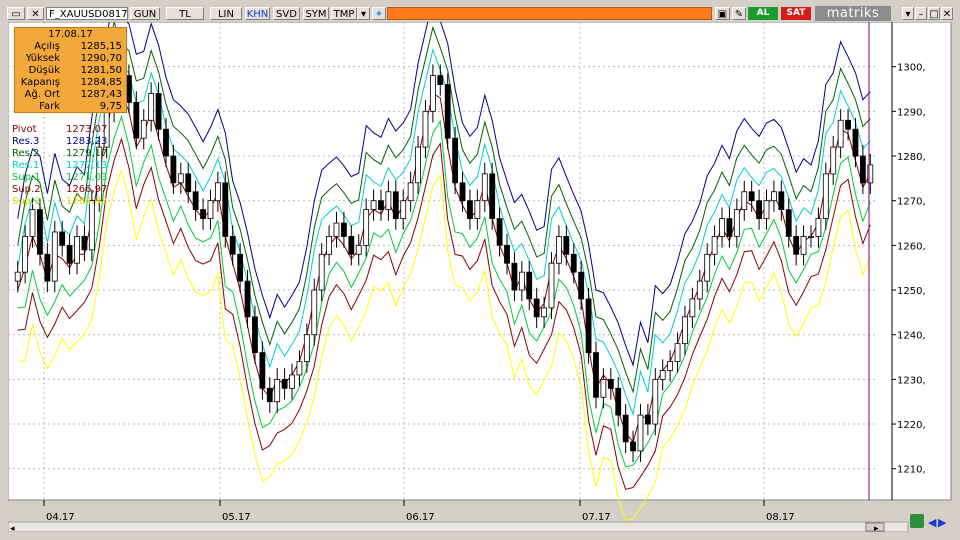 The height and width of the screenshot is (540, 960). Describe the element at coordinates (101, 94) in the screenshot. I see `info-value: 1287,43` at that location.